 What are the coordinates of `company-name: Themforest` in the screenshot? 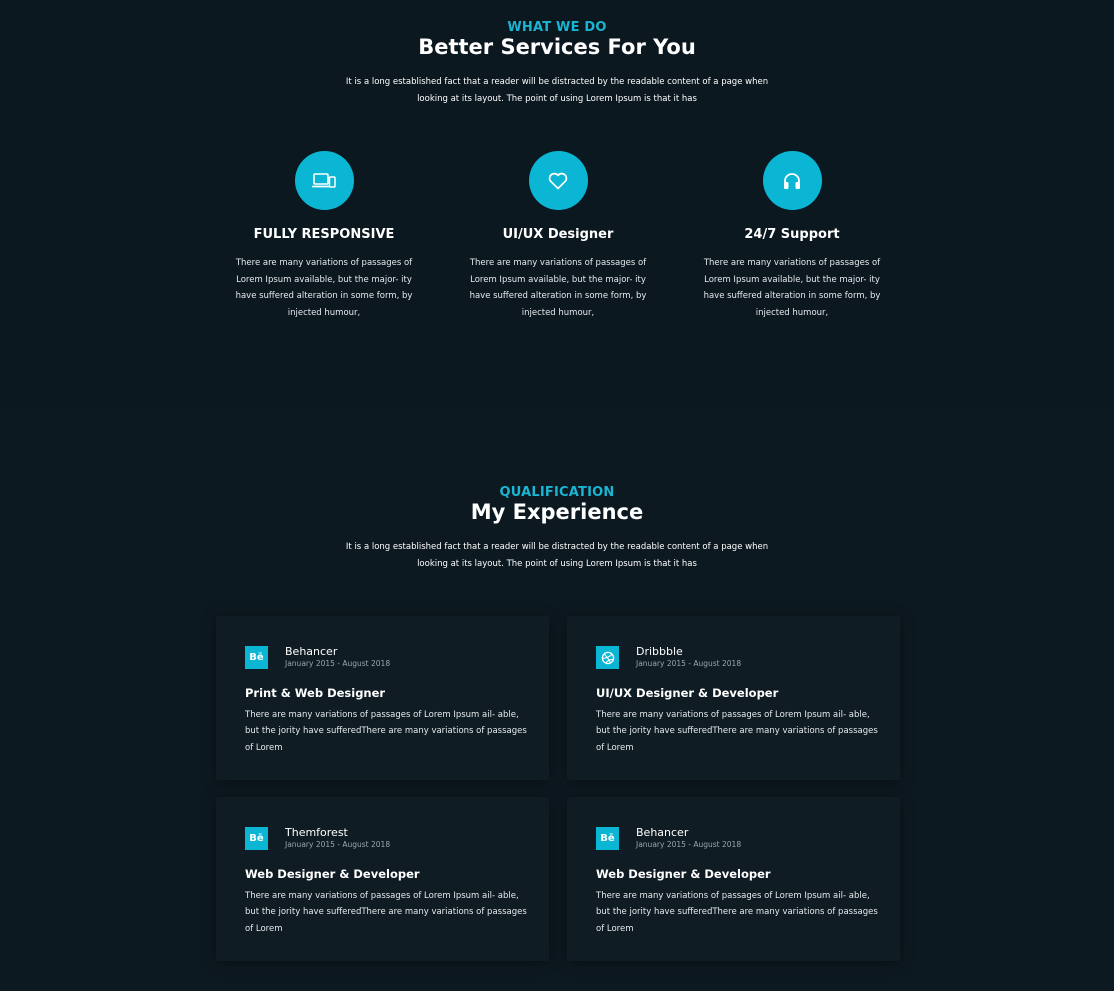 It's located at (316, 832).